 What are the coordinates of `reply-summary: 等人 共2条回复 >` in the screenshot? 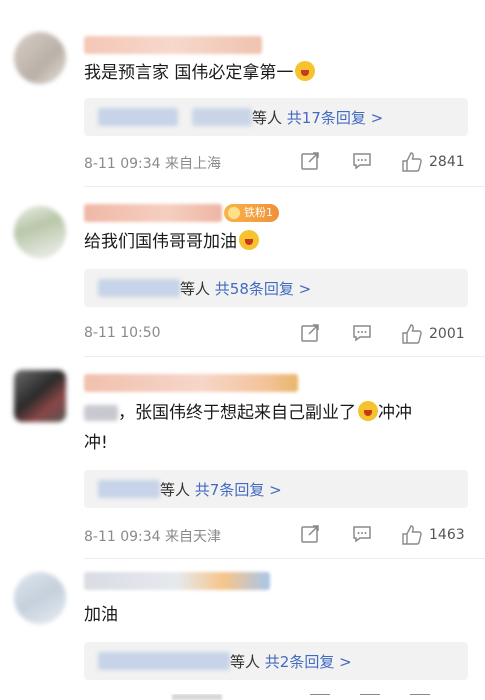 It's located at (291, 661).